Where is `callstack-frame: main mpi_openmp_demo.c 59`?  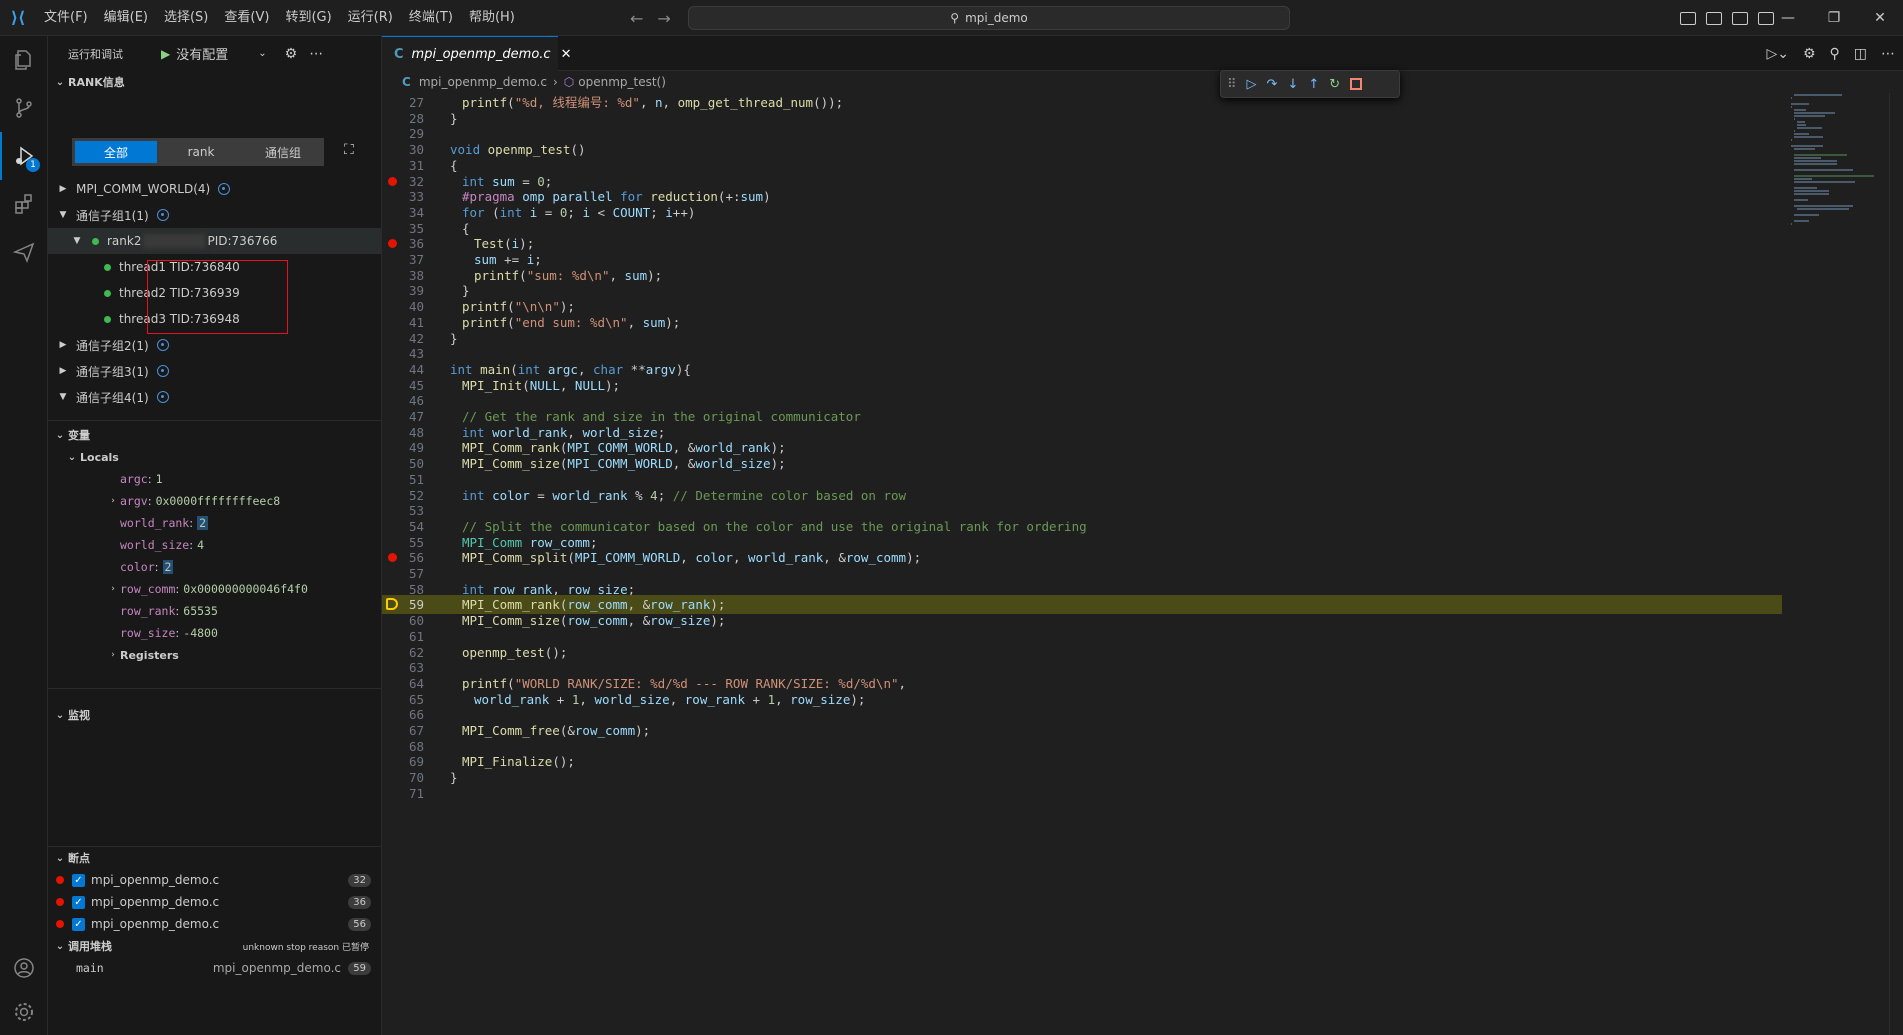
callstack-frame: main mpi_openmp_demo.c 59 is located at coordinates (214, 968).